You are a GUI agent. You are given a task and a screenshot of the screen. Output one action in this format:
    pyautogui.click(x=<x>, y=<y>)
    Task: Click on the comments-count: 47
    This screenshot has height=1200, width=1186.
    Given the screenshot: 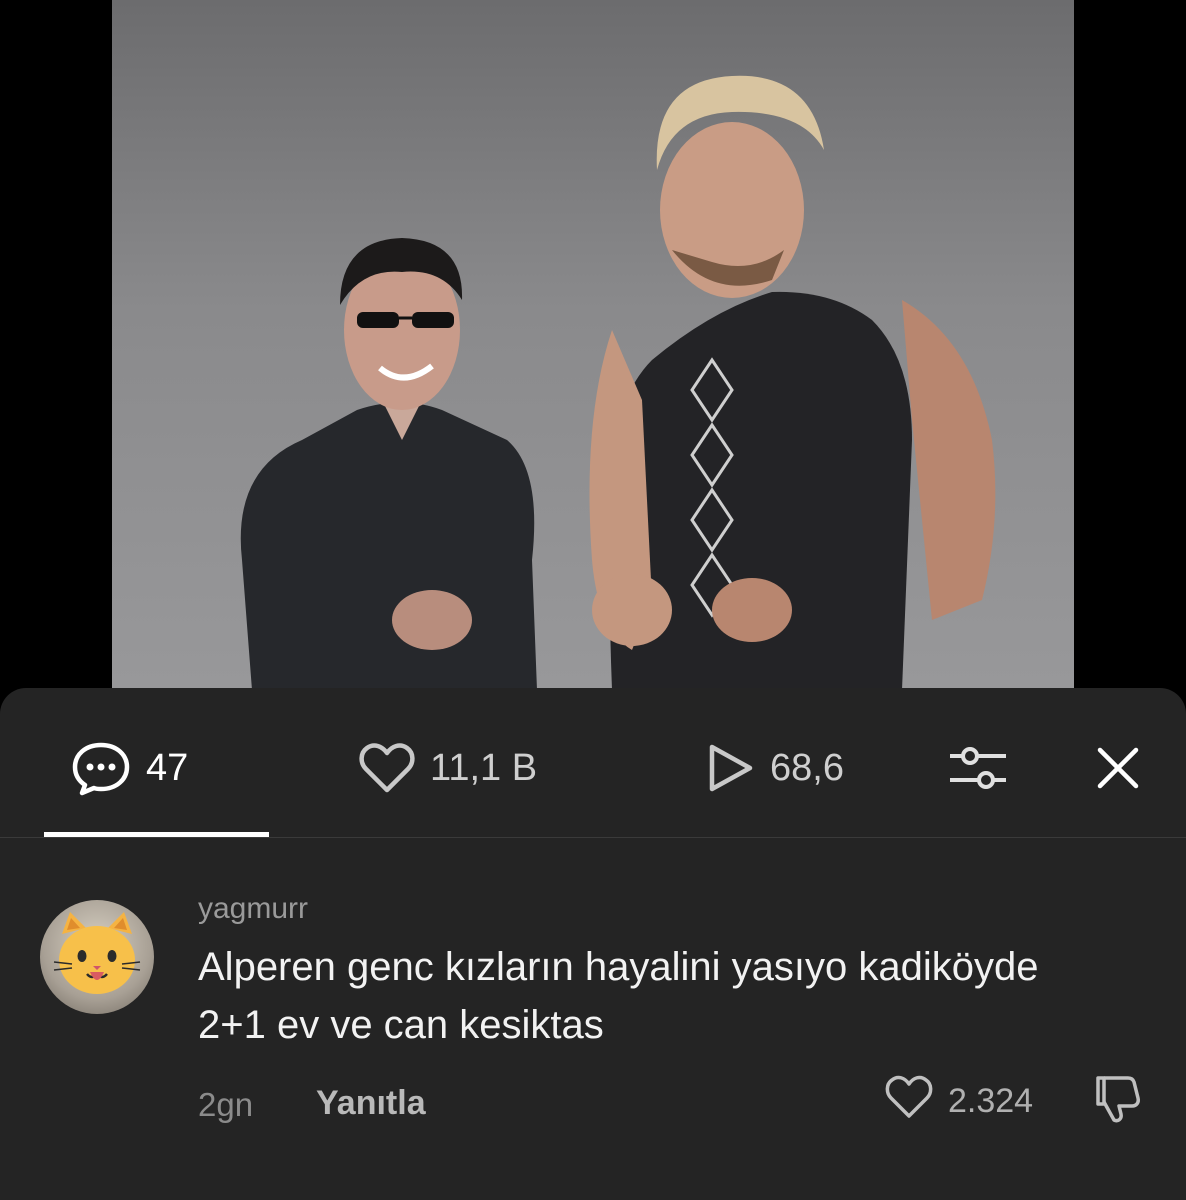 What is the action you would take?
    pyautogui.click(x=167, y=767)
    